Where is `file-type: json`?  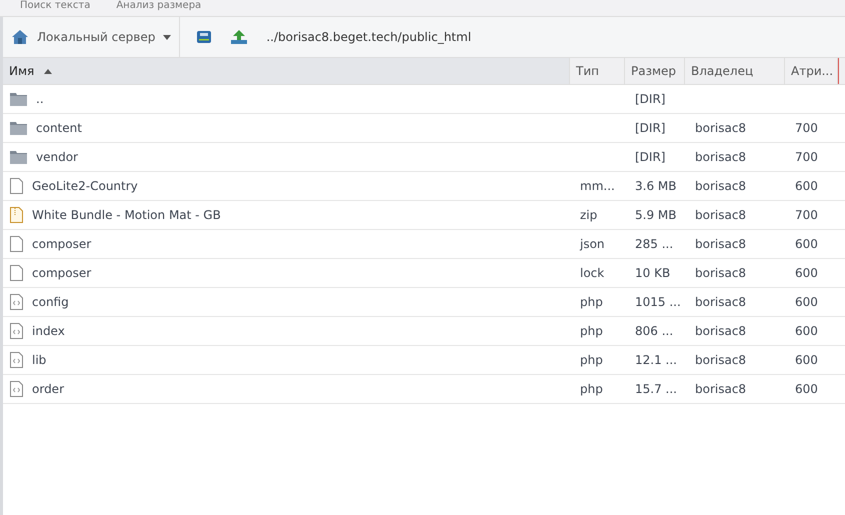 file-type: json is located at coordinates (592, 244).